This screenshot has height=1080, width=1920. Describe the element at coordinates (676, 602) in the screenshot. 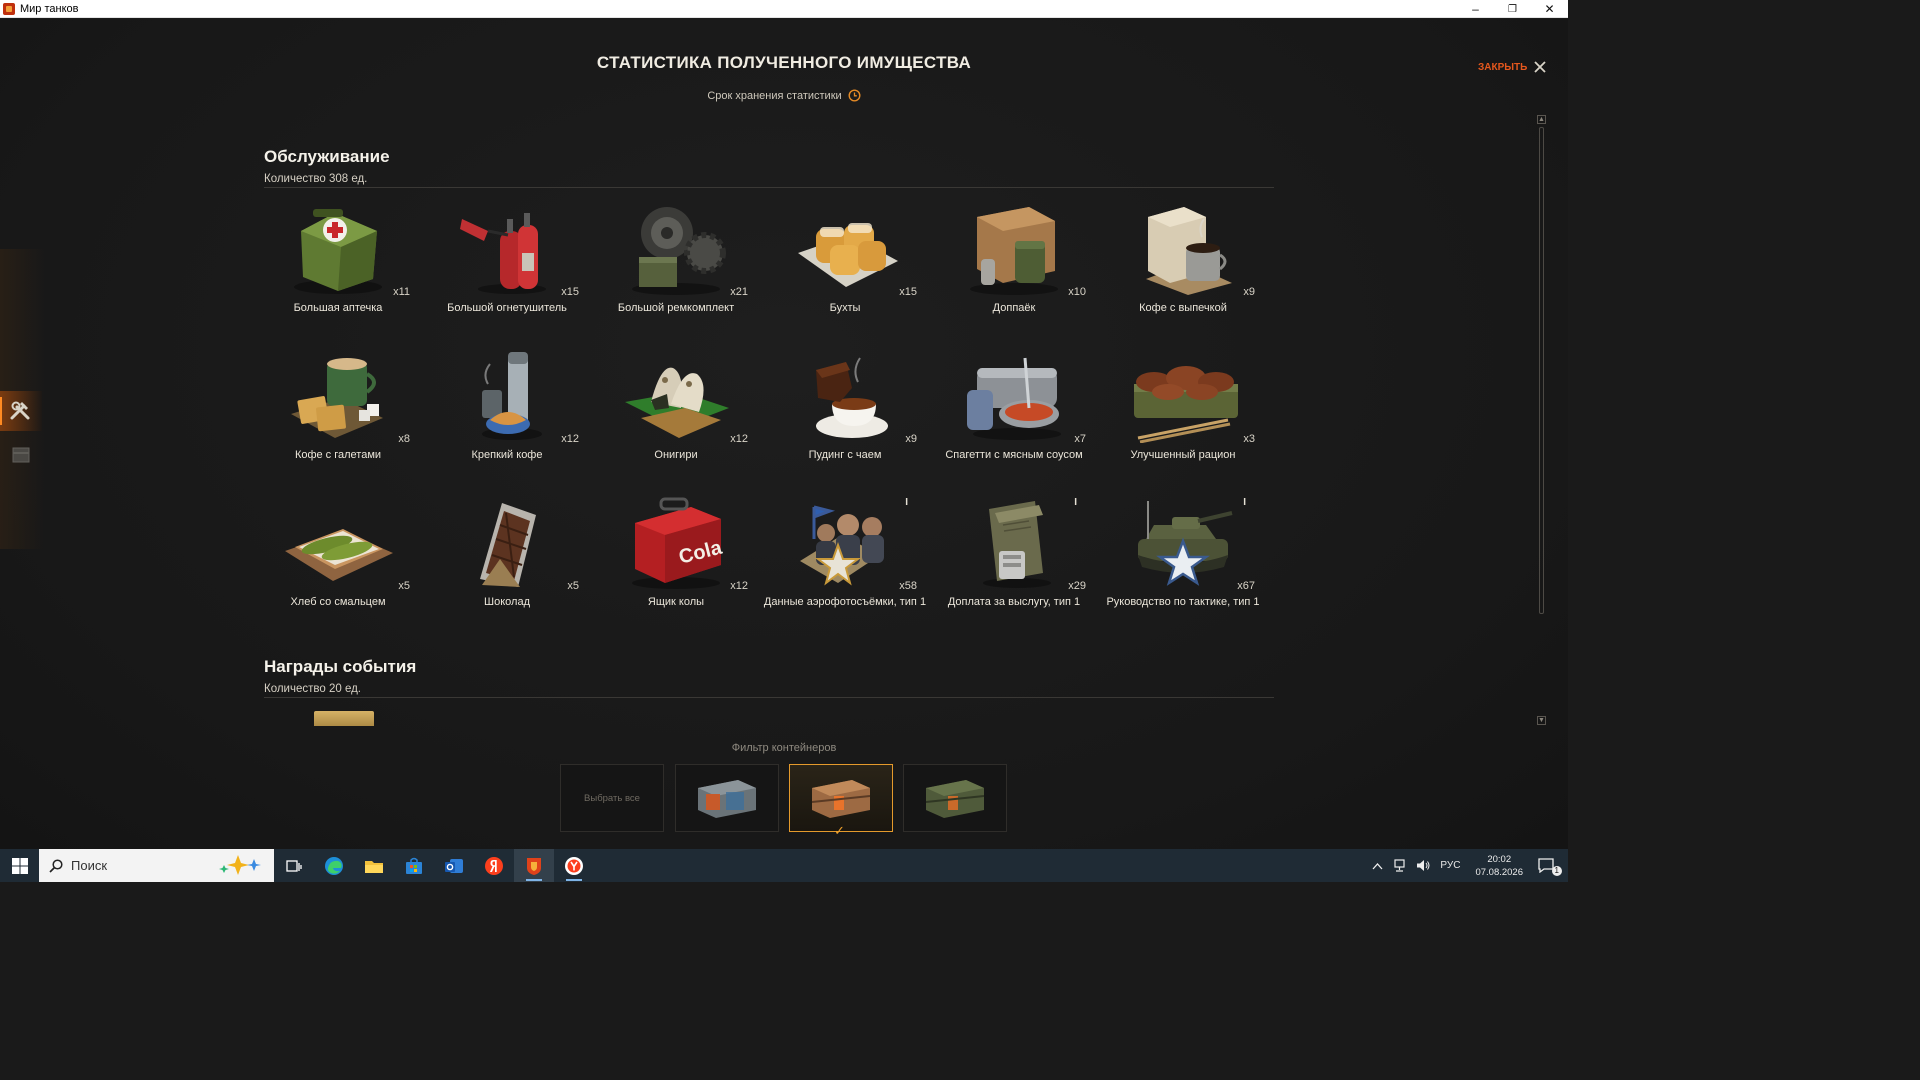

I see `item-name: Ящик колы` at that location.